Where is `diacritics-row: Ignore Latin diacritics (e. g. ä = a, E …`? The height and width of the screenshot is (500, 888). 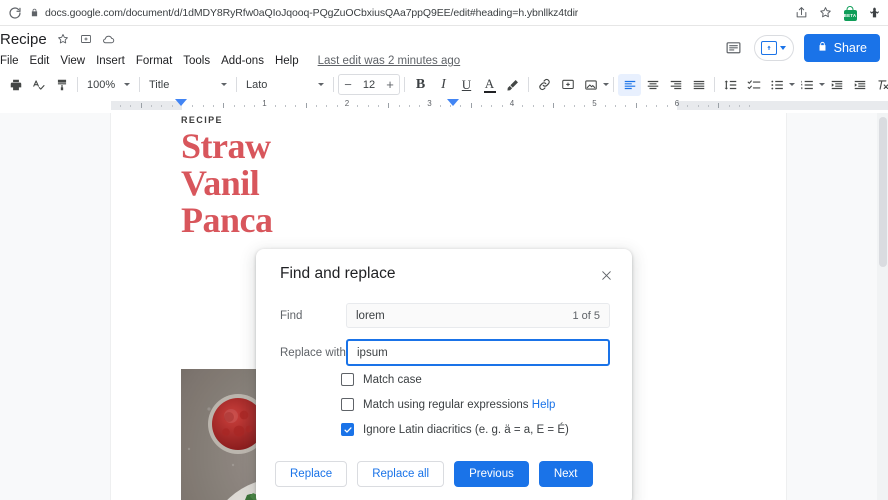
diacritics-row: Ignore Latin diacritics (e. g. ä = a, E … is located at coordinates (455, 429).